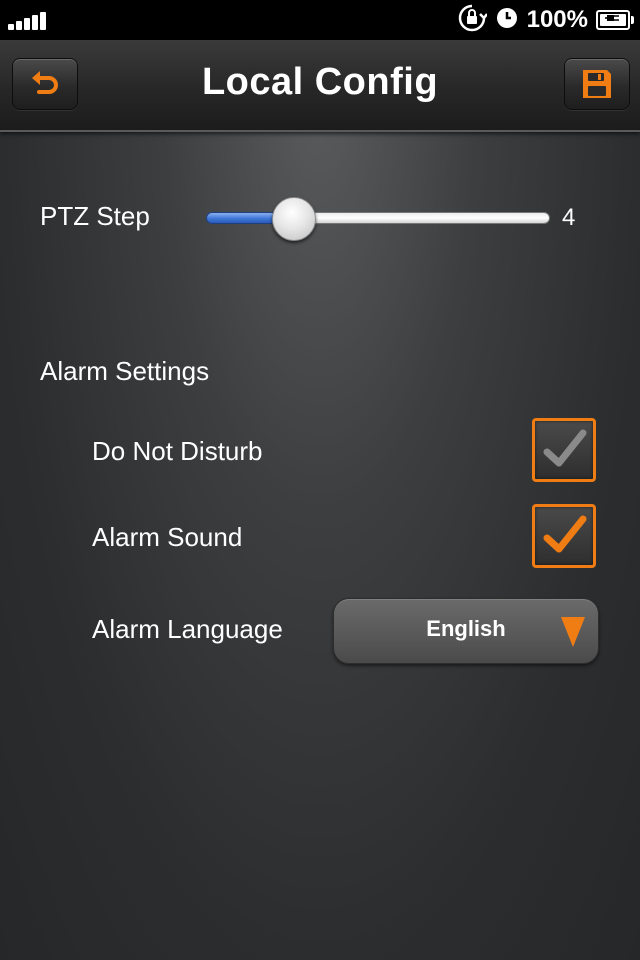 The height and width of the screenshot is (960, 640). I want to click on undo-arrow-icon, so click(45, 82).